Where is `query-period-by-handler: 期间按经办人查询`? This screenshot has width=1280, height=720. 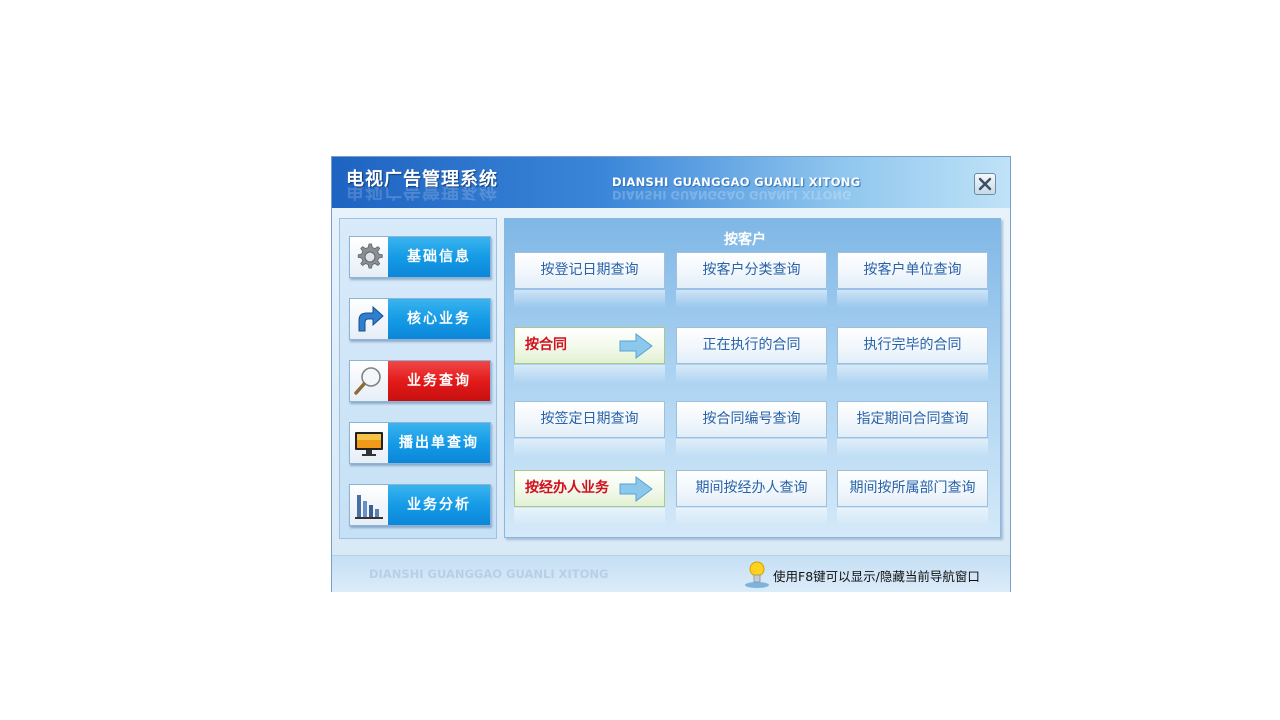
query-period-by-handler: 期间按经办人查询 is located at coordinates (751, 498).